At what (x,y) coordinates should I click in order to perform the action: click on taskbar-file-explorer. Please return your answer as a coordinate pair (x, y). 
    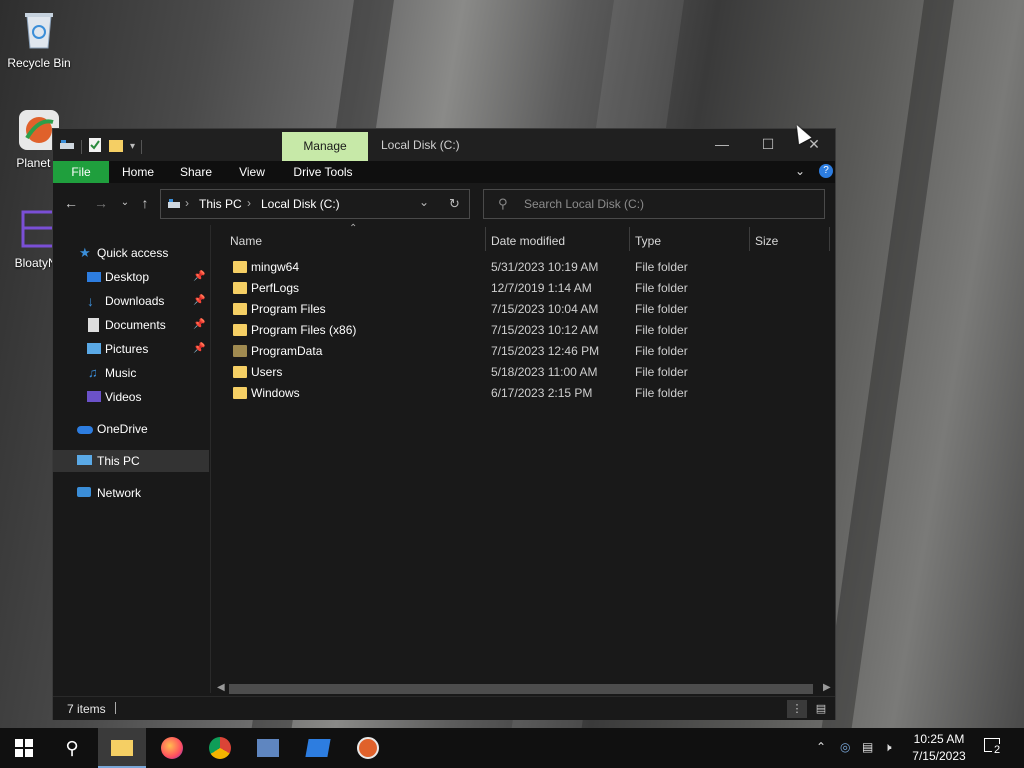
    Looking at the image, I should click on (122, 748).